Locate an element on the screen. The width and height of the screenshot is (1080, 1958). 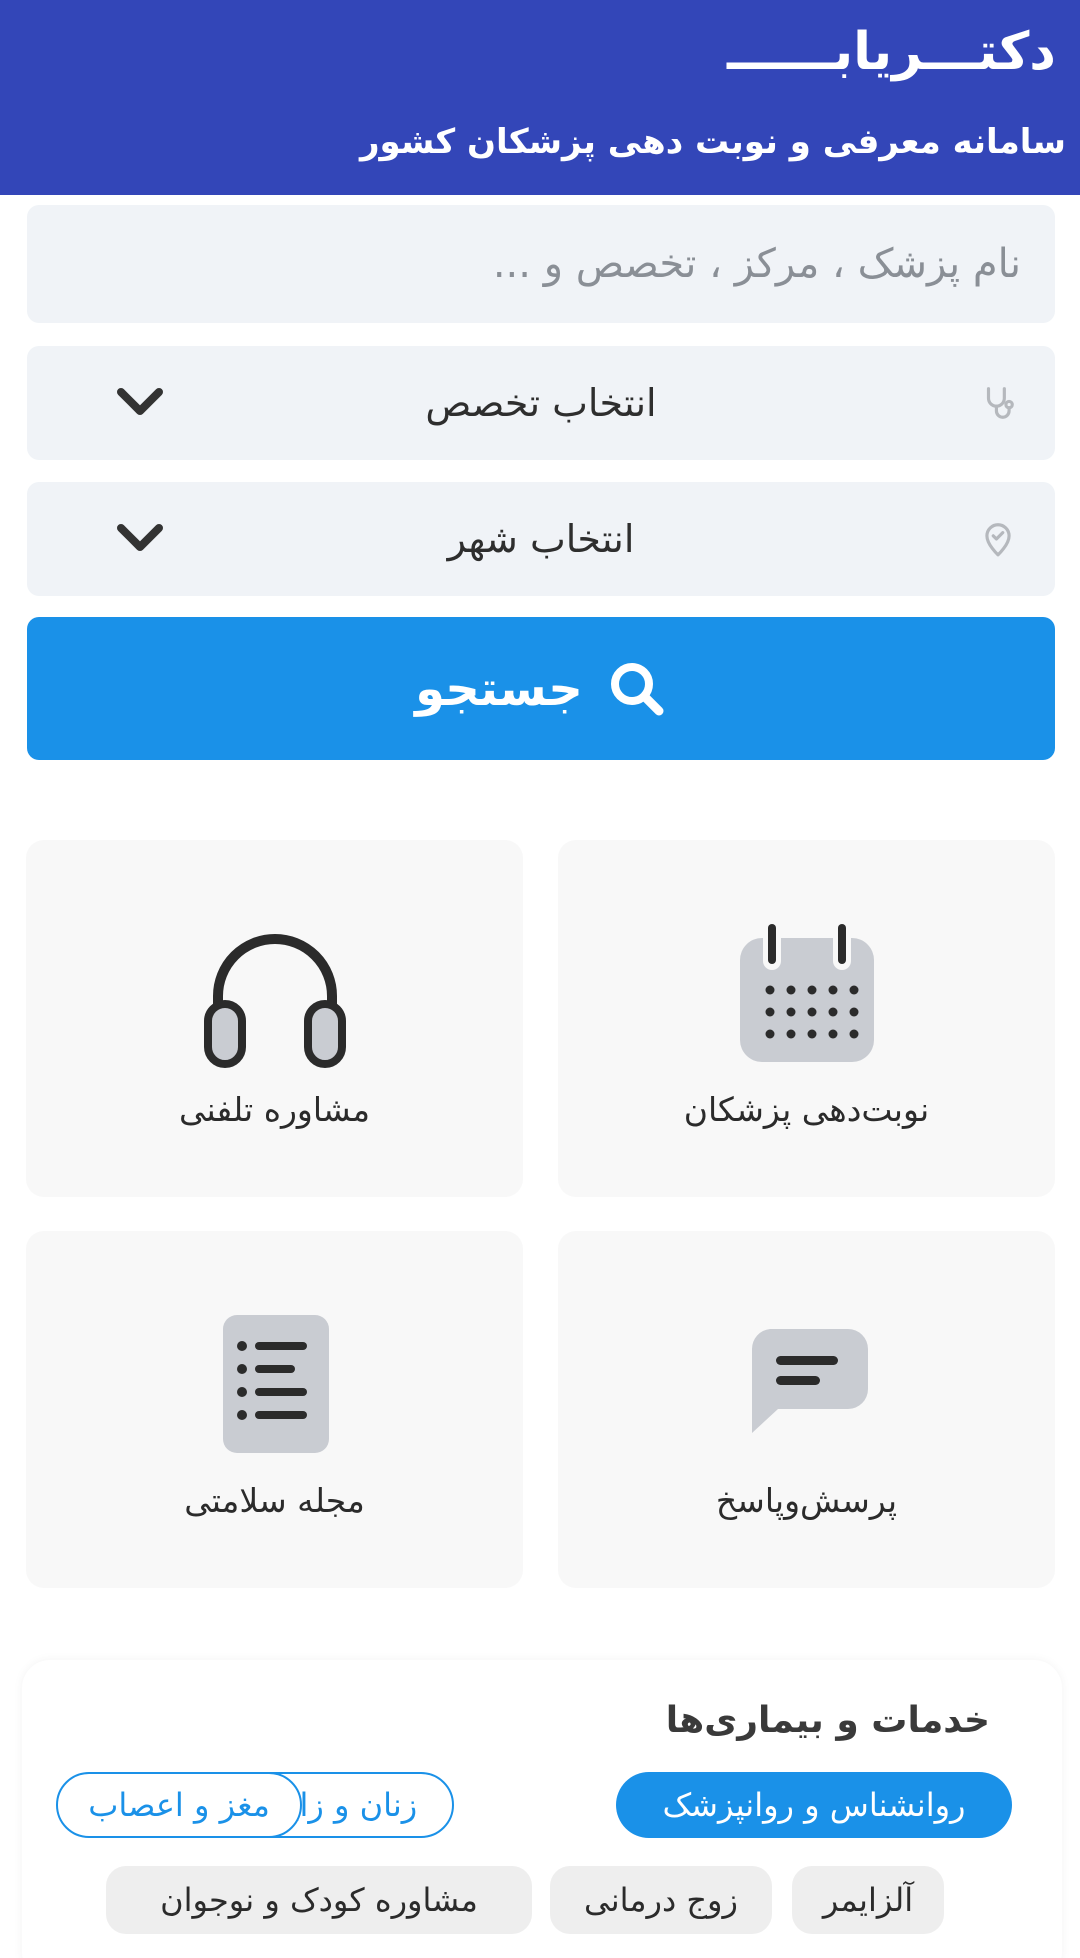
chat-bubble-icon is located at coordinates (809, 1381).